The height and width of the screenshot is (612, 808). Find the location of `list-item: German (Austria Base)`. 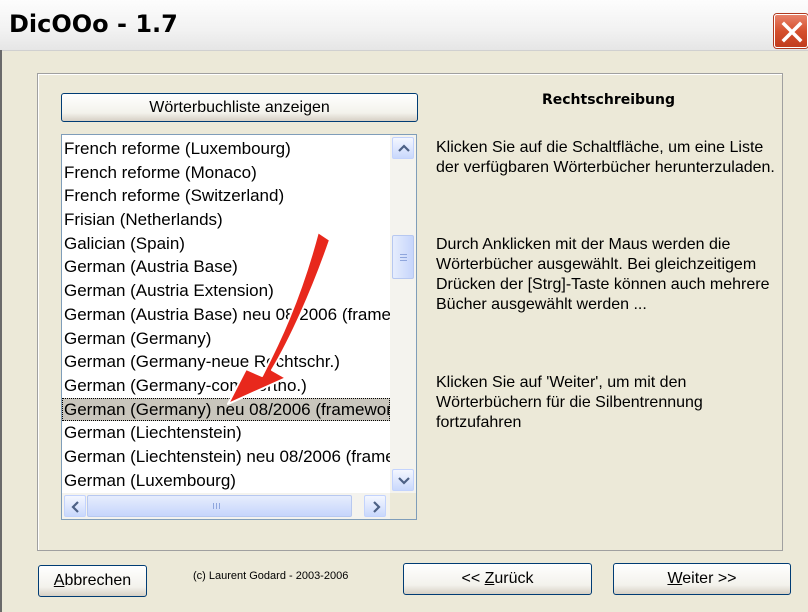

list-item: German (Austria Base) is located at coordinates (226, 267).